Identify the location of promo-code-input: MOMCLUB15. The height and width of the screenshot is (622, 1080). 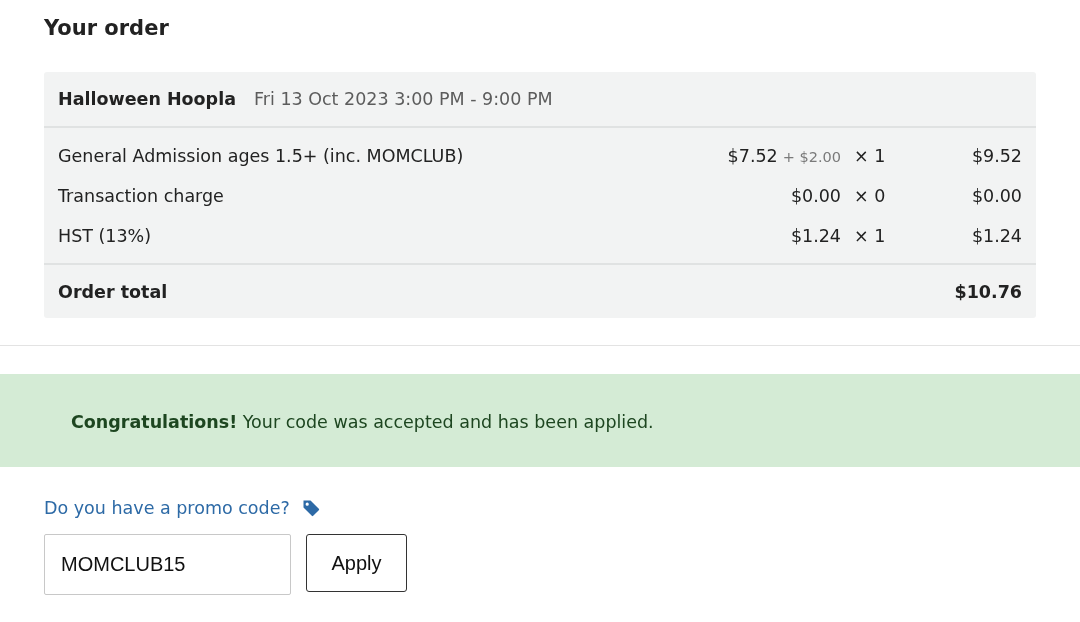
(167, 564).